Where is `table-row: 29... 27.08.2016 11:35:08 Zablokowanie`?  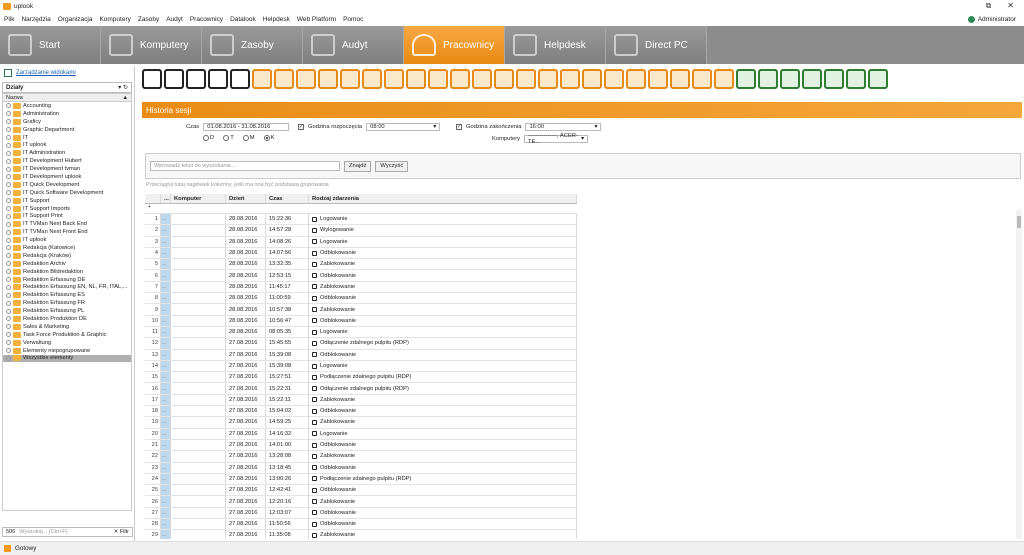
table-row: 29... 27.08.2016 11:35:08 Zablokowanie is located at coordinates (361, 534).